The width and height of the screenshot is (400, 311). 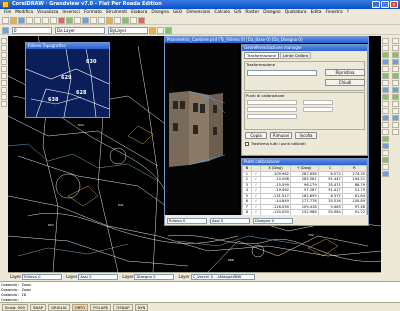 I want to click on offset-tool-icon, so click(x=385, y=76).